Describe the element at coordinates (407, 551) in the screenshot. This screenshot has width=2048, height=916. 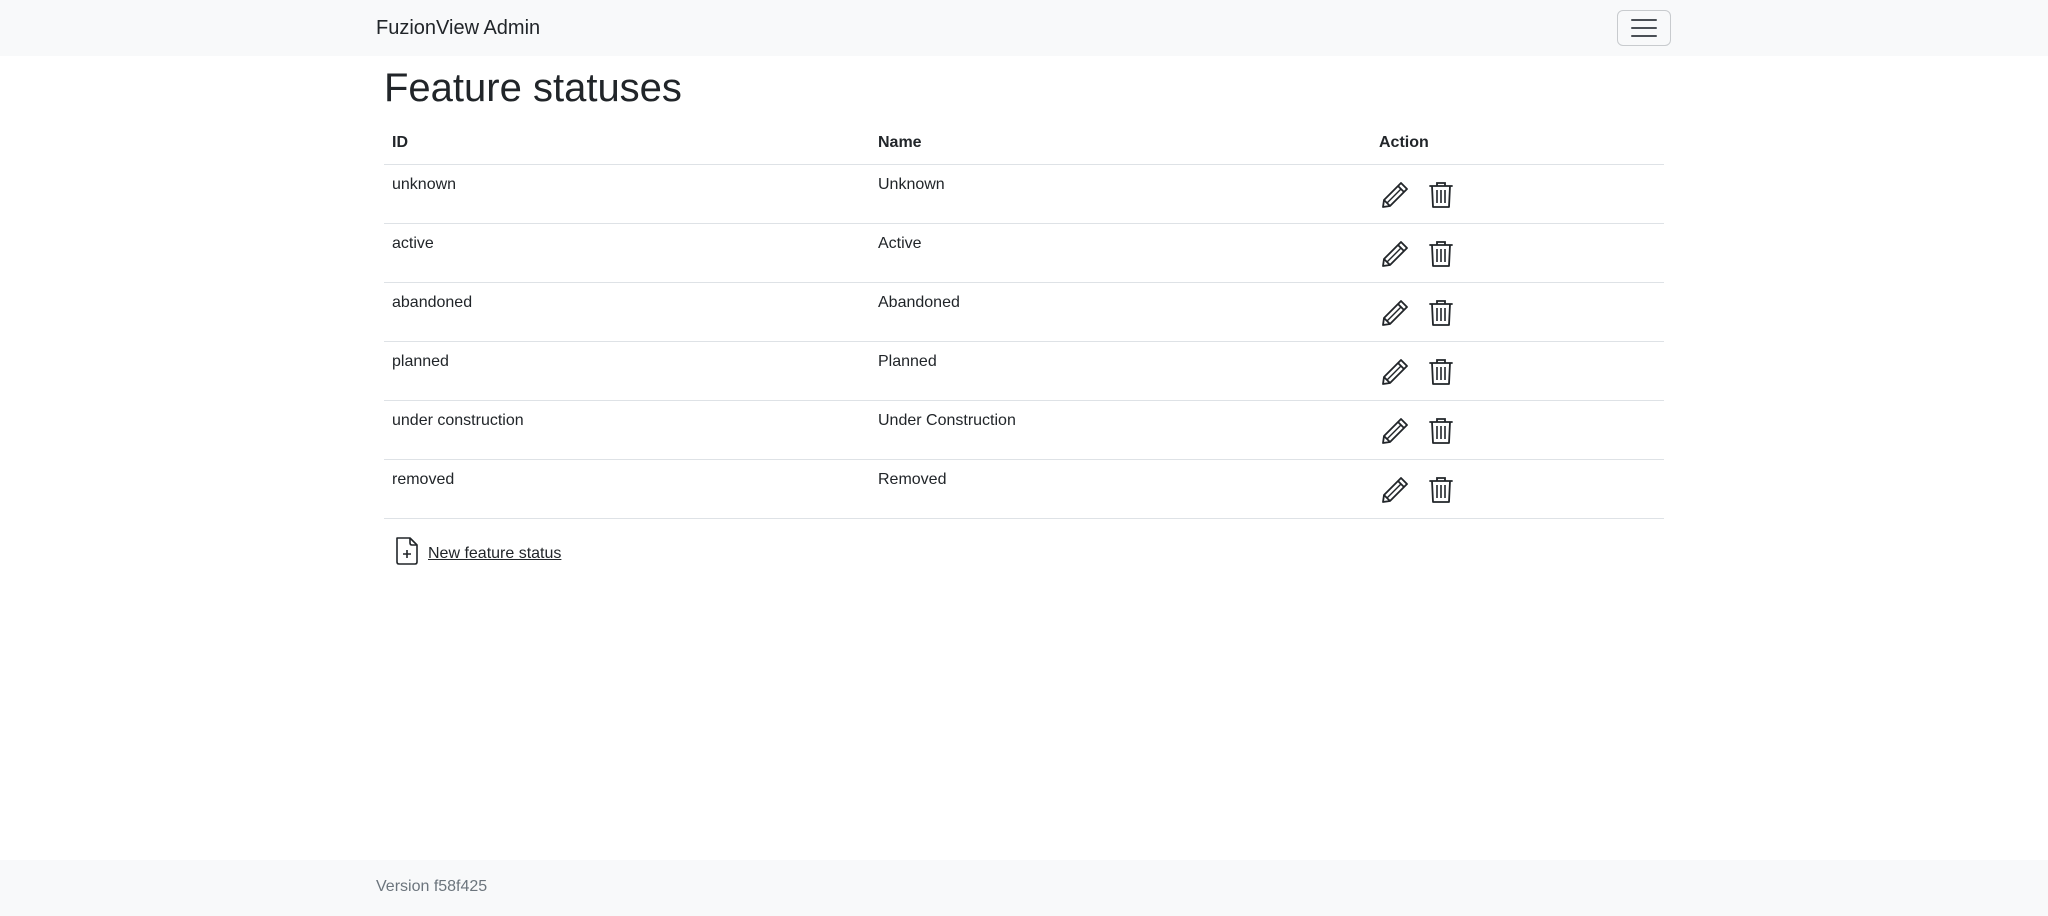
I see `file-plus-icon` at that location.